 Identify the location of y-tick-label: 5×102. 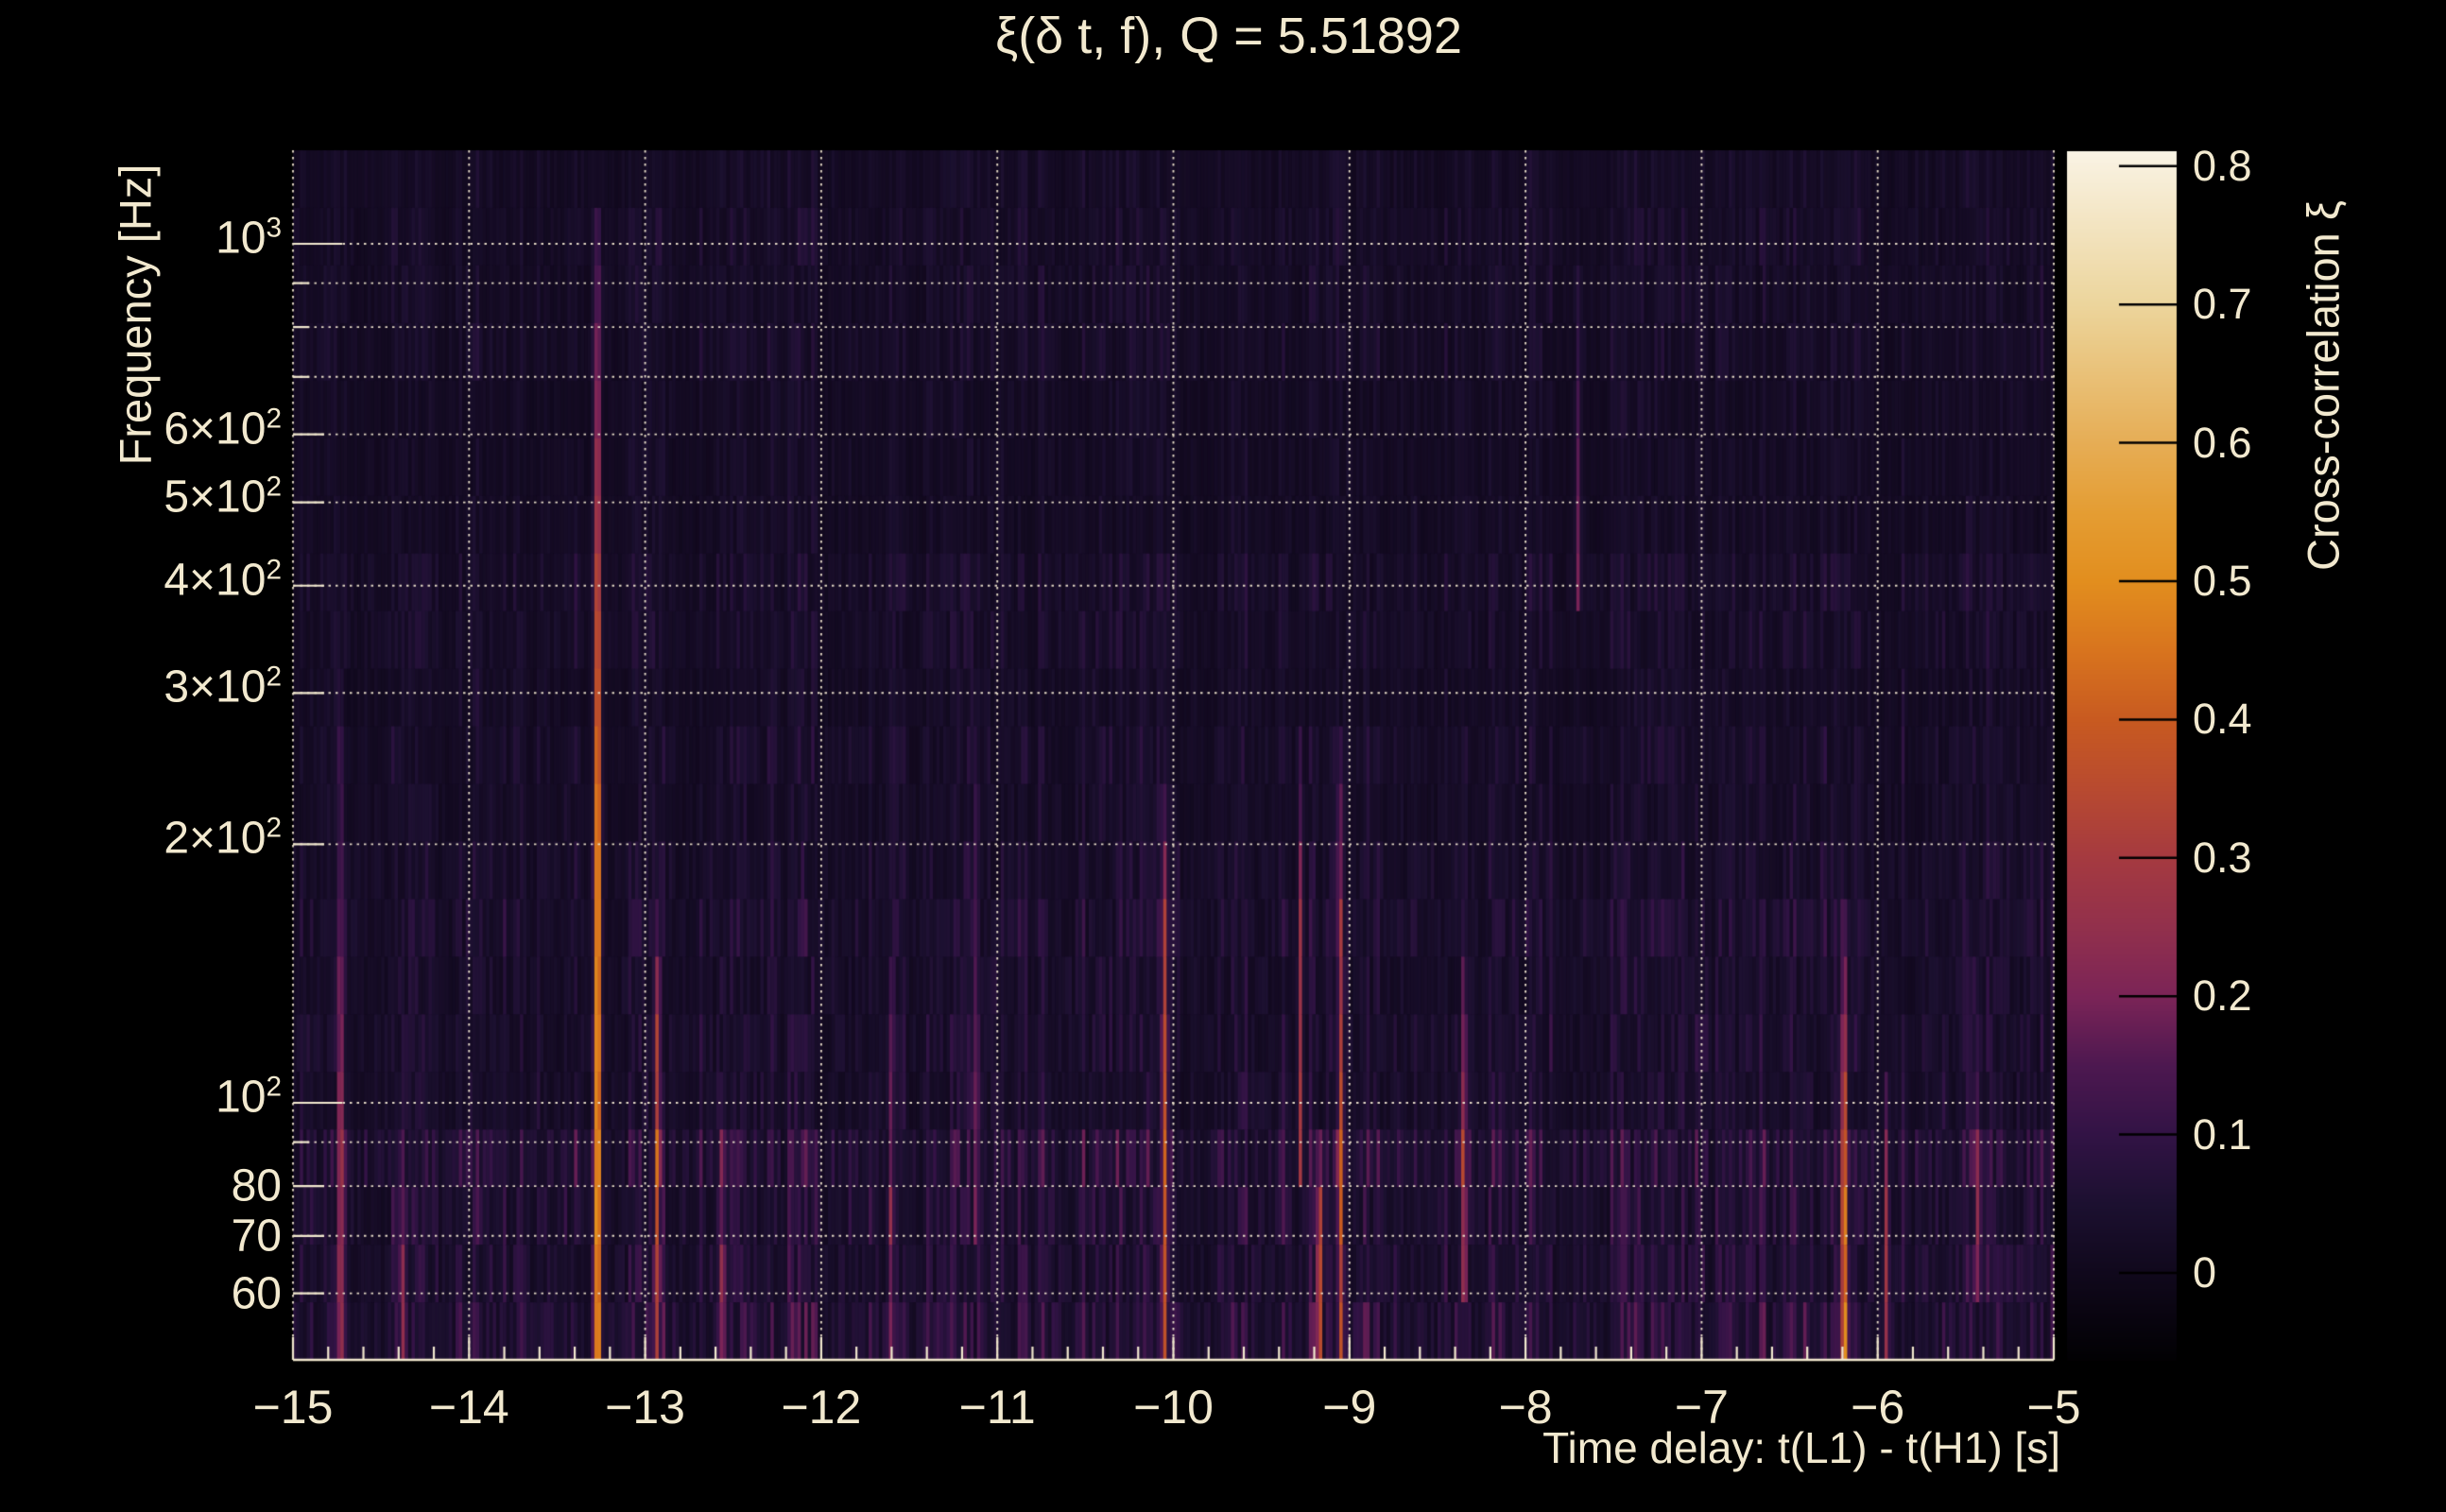
(223, 497).